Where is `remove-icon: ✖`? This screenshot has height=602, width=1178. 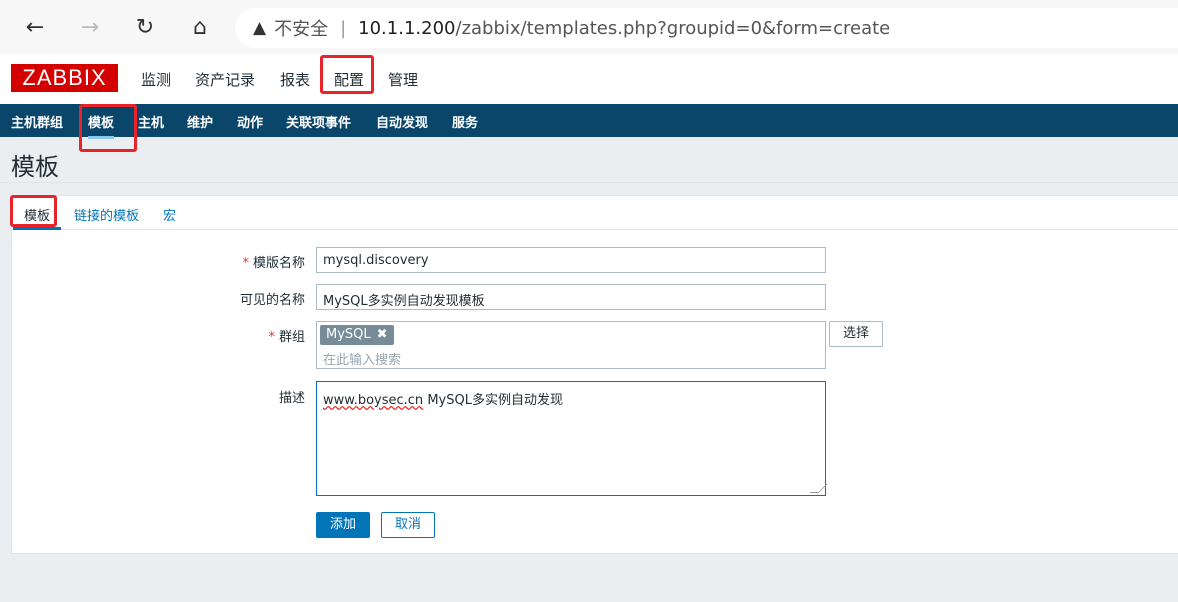
remove-icon: ✖ is located at coordinates (382, 334).